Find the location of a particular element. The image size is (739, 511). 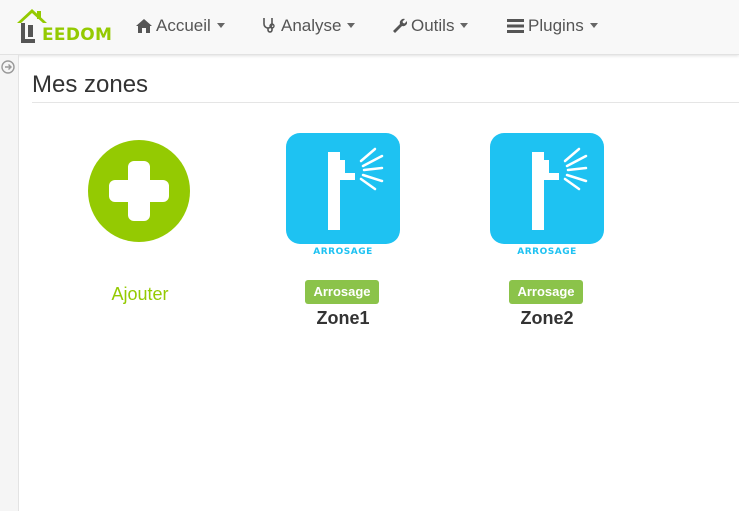

arrow-circle-right-icon is located at coordinates (8, 67).